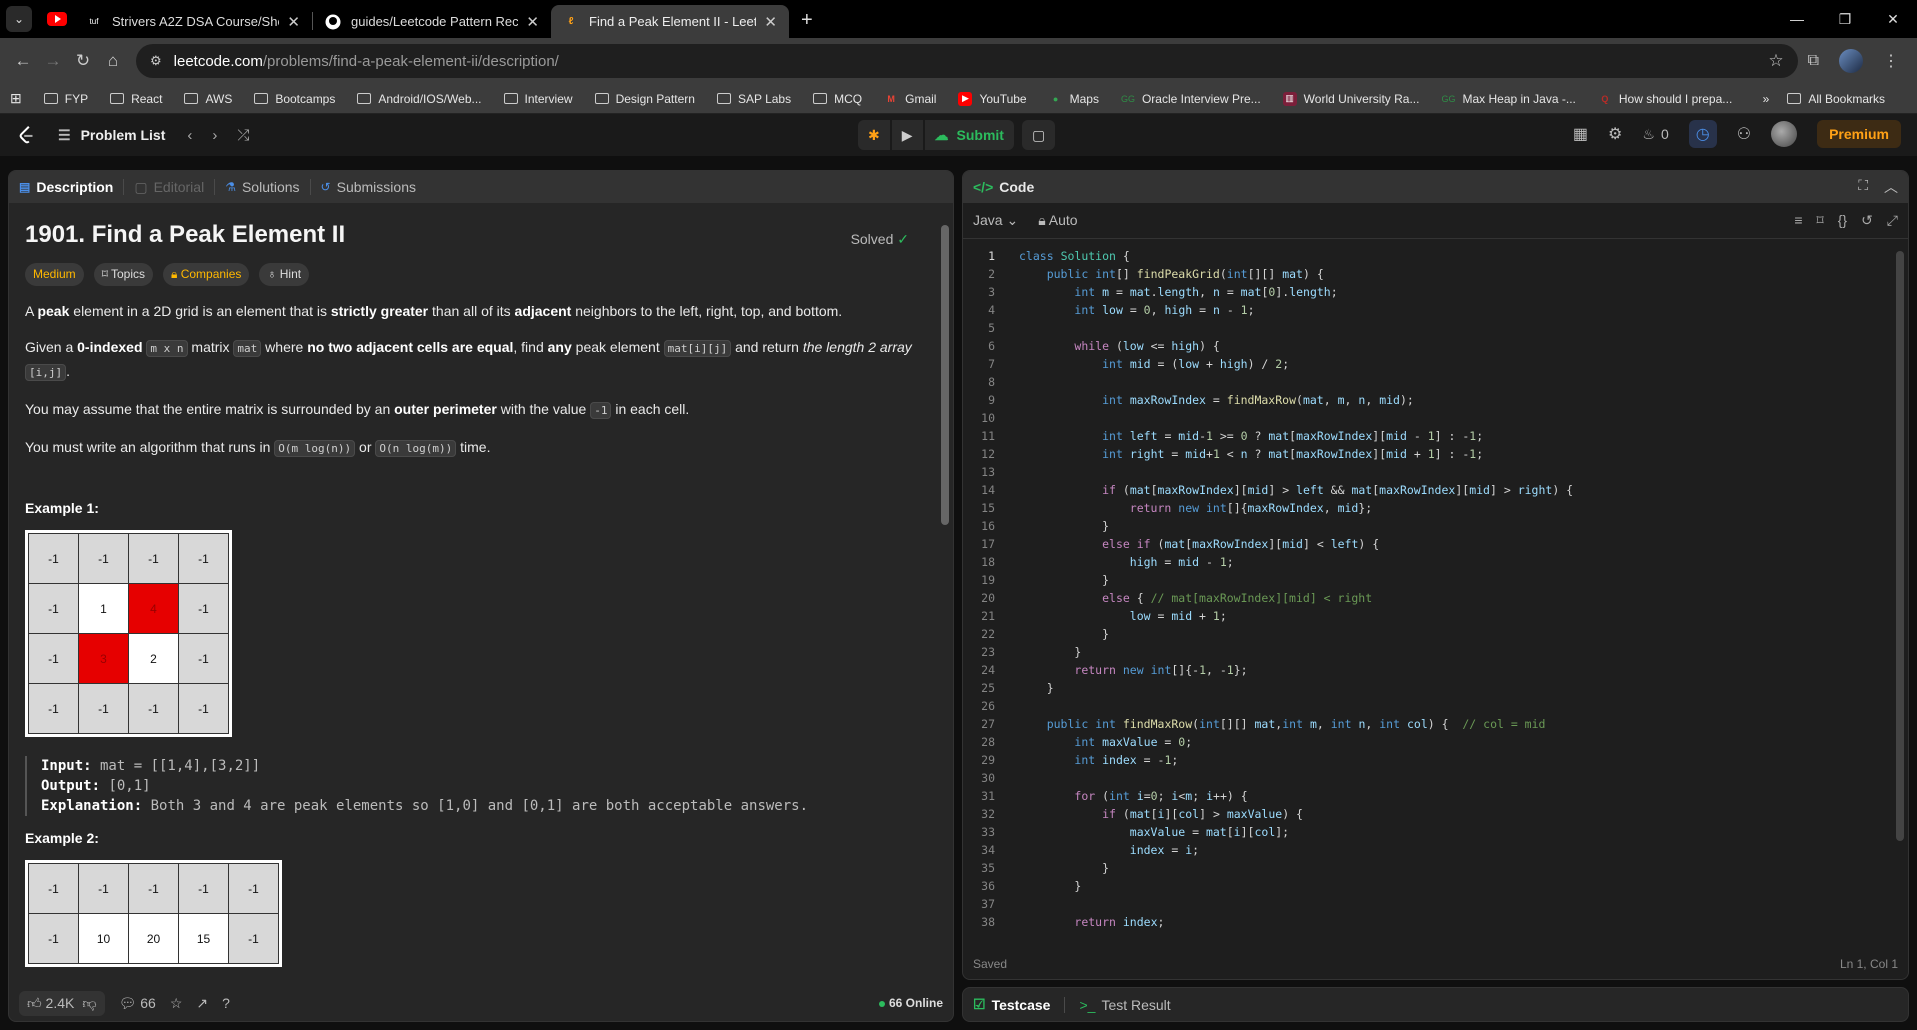 This screenshot has width=1917, height=1030. I want to click on page-title: 1901. Find a Peak Element II, so click(474, 235).